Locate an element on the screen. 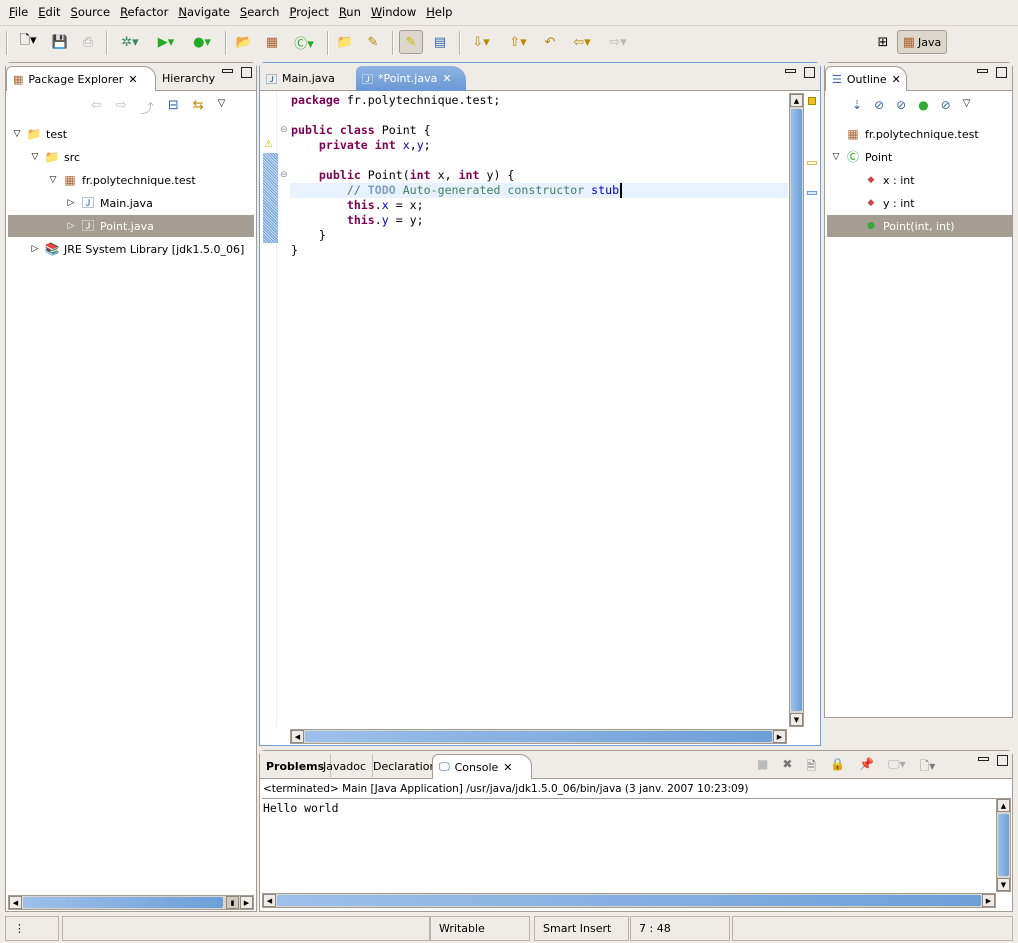 Image resolution: width=1018 pixels, height=943 pixels. console-icon: 🖵 is located at coordinates (444, 766).